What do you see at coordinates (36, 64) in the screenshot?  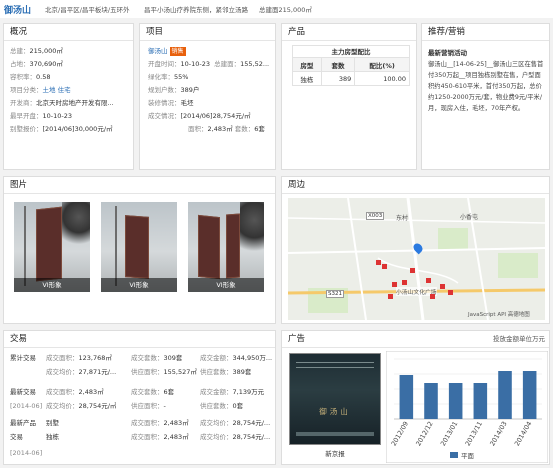 I see `overview-land: 占地：370,690㎡` at bounding box center [36, 64].